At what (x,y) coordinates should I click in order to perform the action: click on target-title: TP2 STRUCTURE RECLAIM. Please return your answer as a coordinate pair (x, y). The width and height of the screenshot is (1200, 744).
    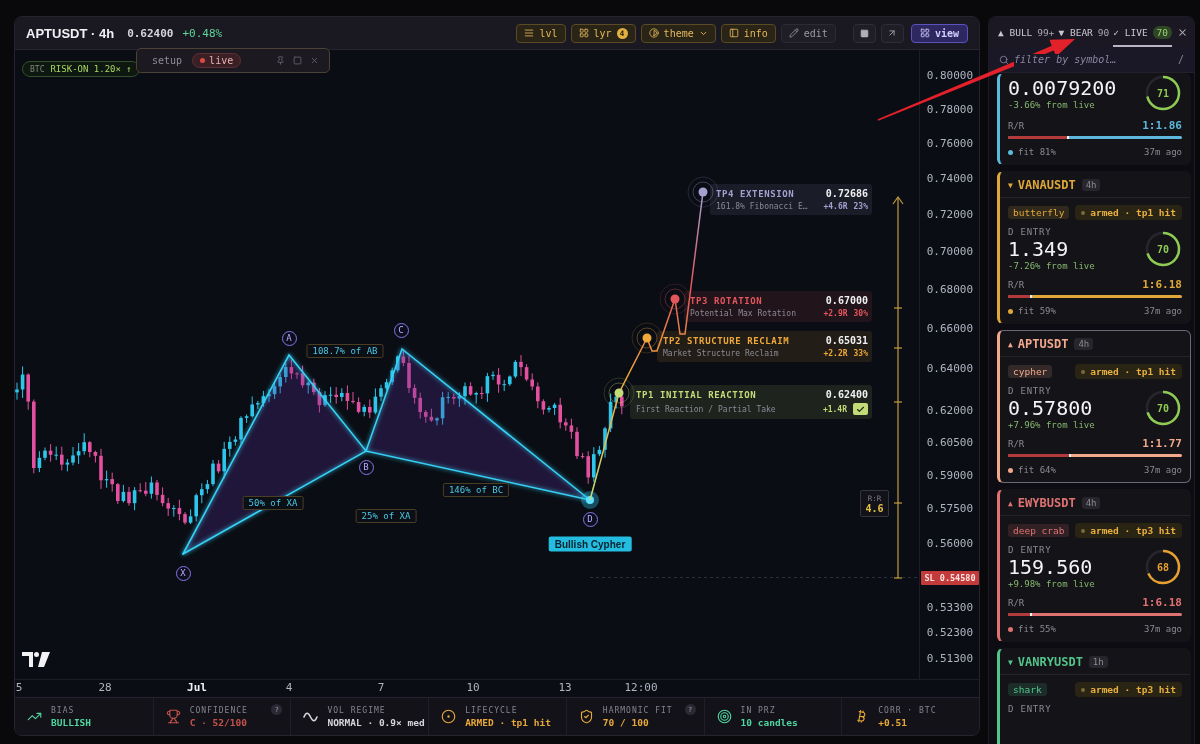
    Looking at the image, I should click on (727, 340).